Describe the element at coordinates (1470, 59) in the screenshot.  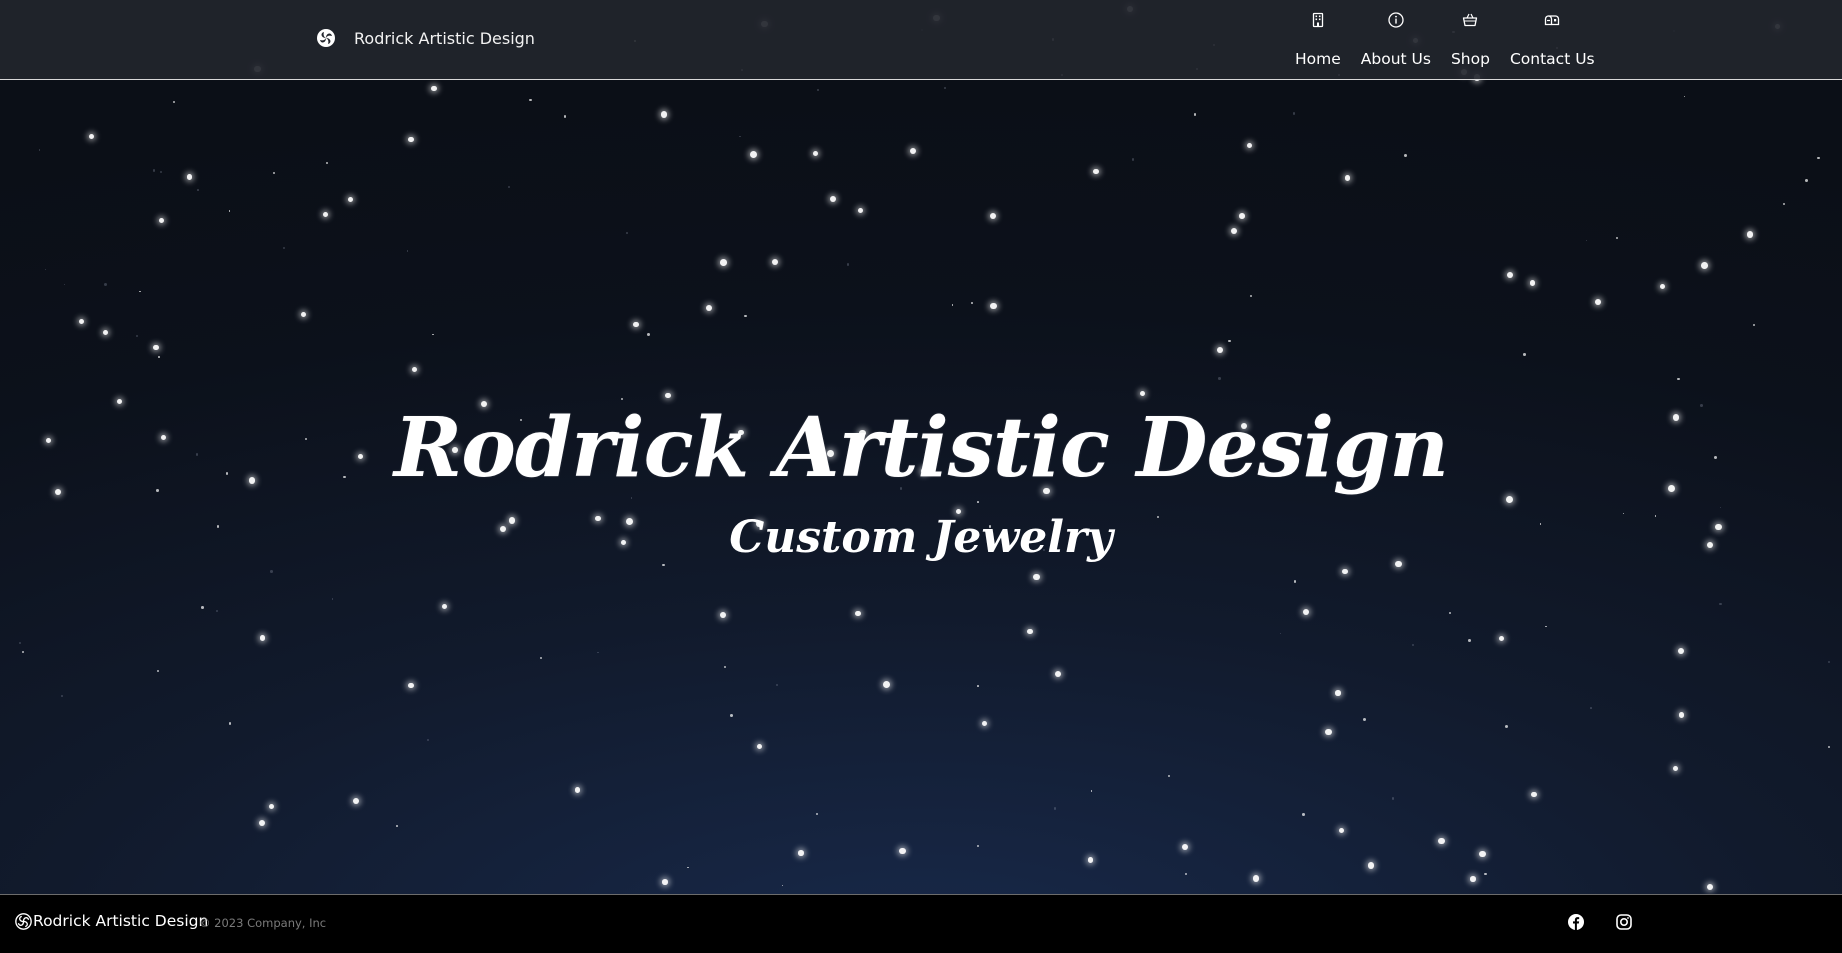
I see `nav-label-shop: Shop` at that location.